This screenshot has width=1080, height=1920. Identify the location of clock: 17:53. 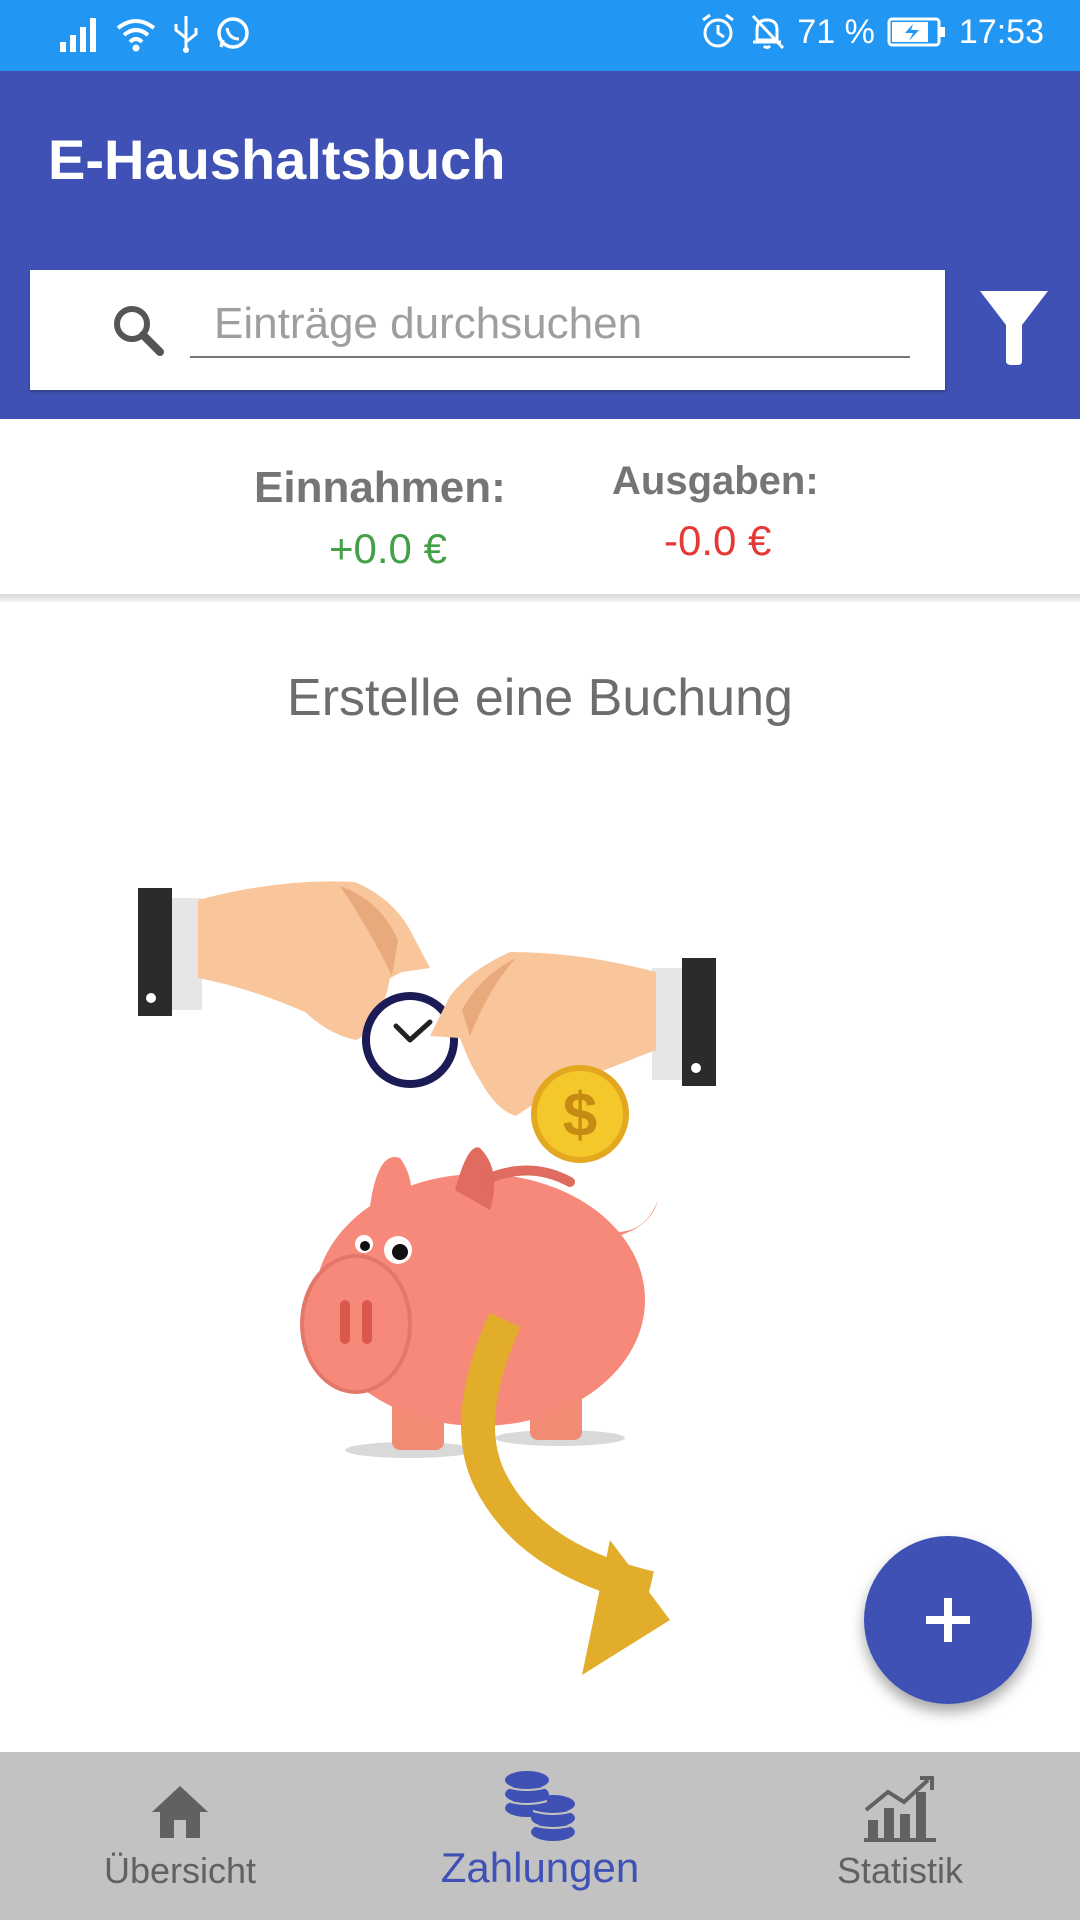
(1001, 31).